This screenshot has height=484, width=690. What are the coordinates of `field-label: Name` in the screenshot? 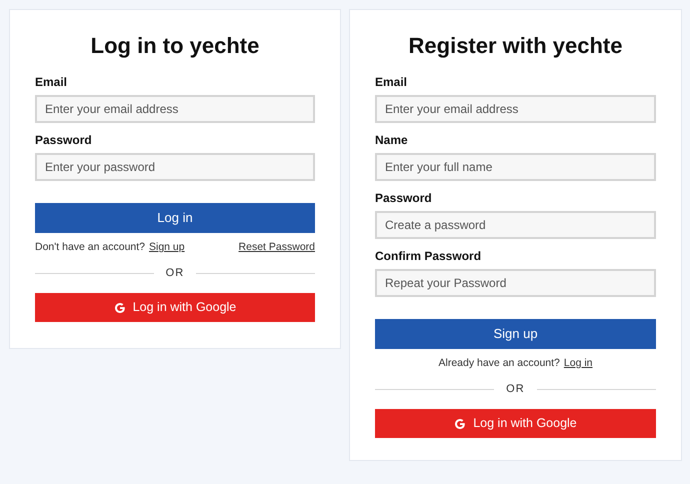 It's located at (392, 140).